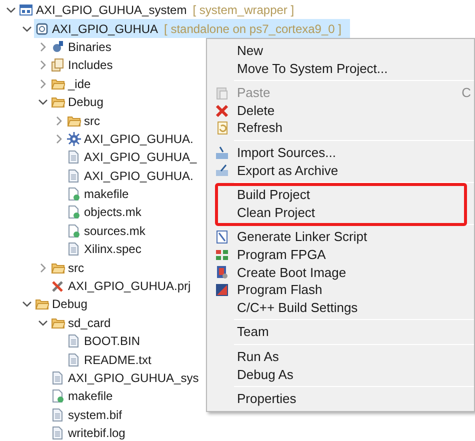 This screenshot has height=441, width=475. I want to click on tree-item: sd_card, so click(84, 323).